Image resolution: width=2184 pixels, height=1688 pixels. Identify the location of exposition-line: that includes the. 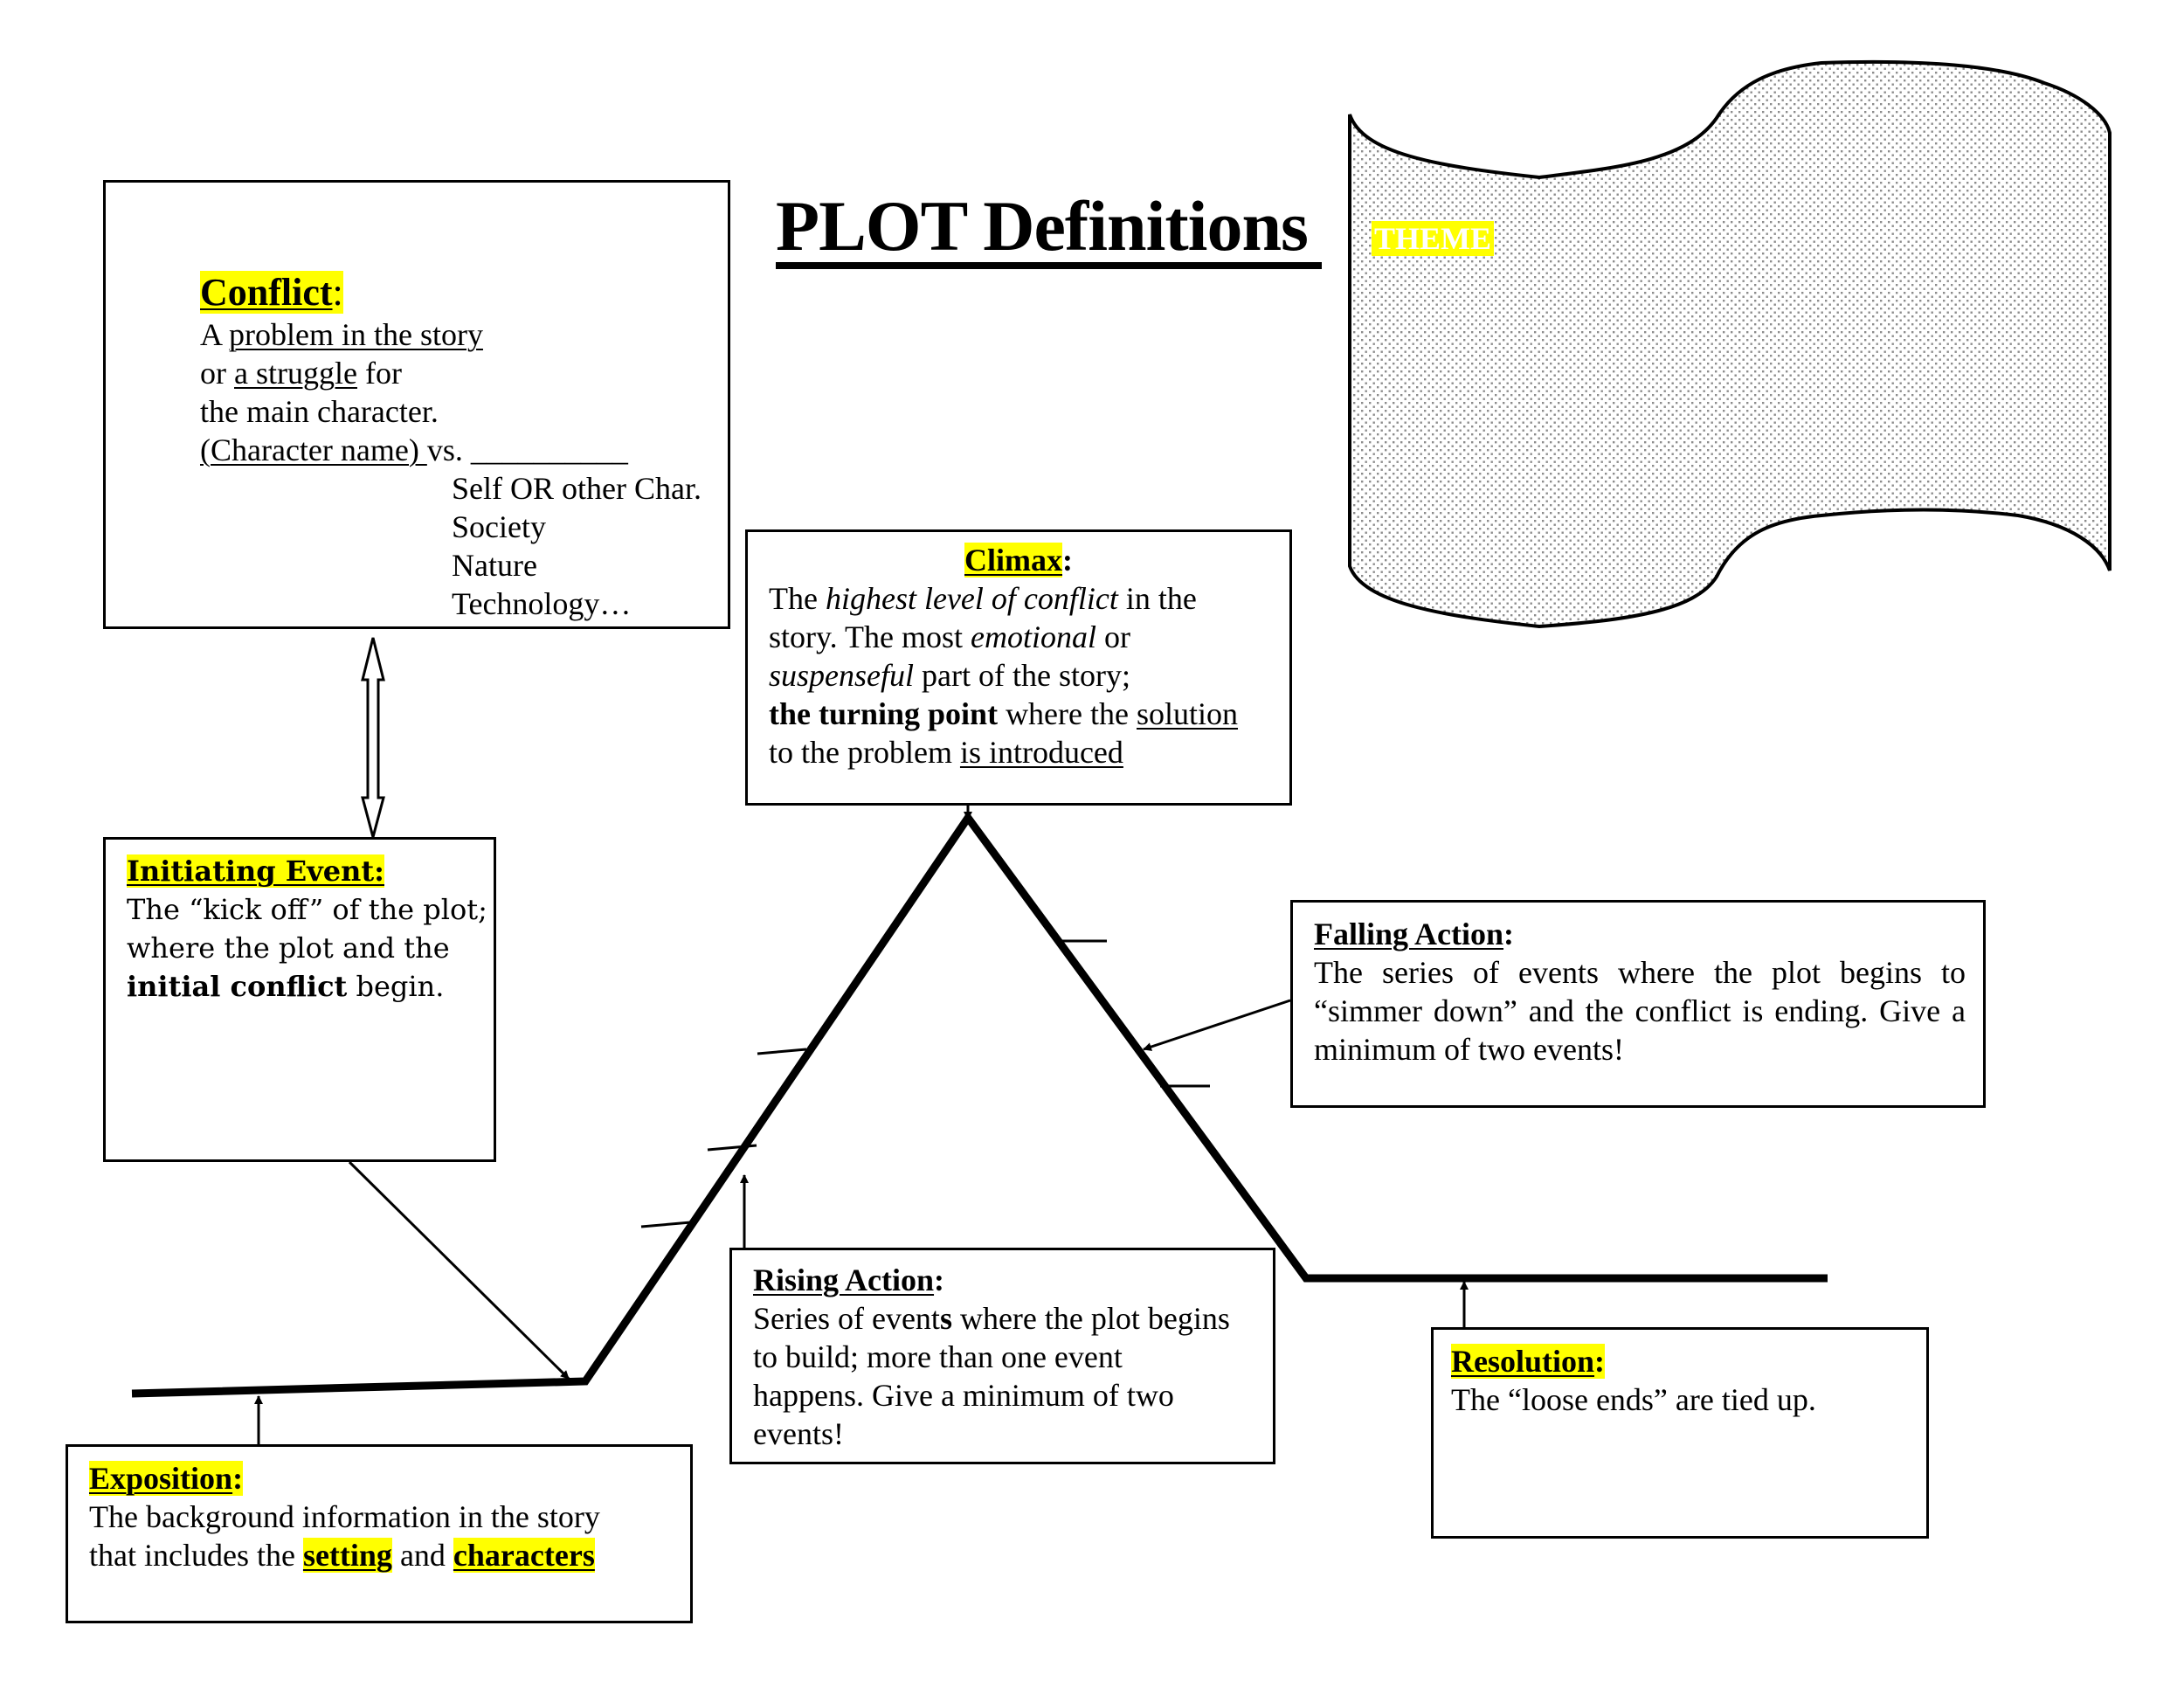
(196, 1555).